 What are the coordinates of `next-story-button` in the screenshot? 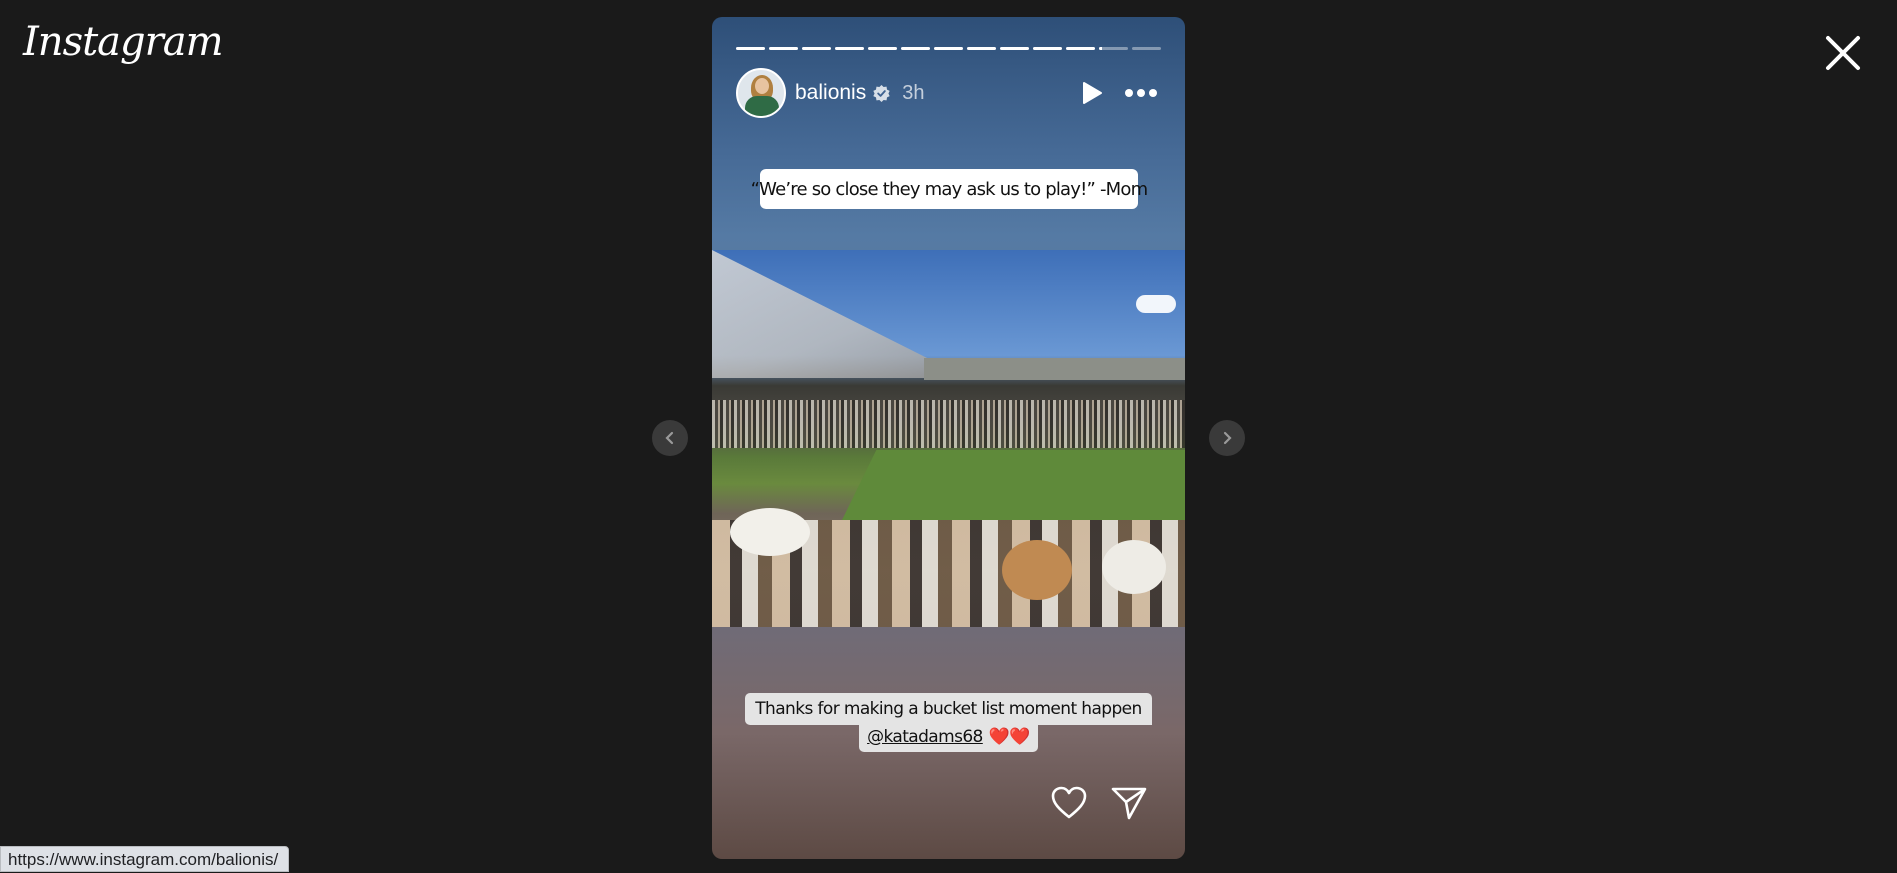 It's located at (1227, 438).